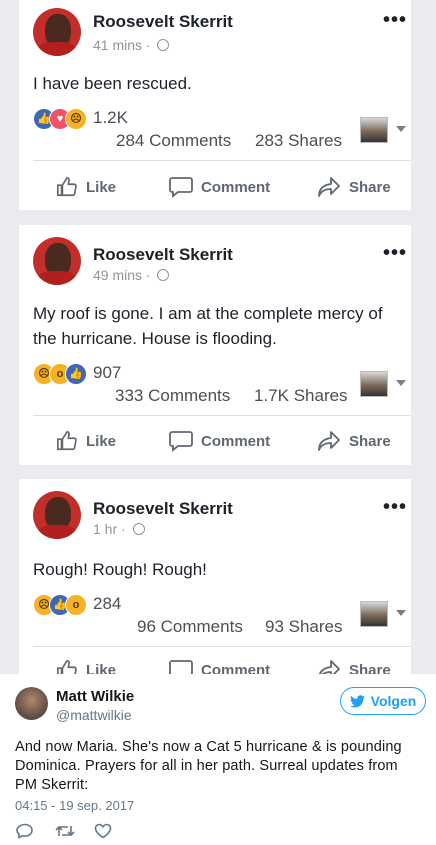 This screenshot has width=436, height=845. What do you see at coordinates (173, 141) in the screenshot?
I see `comments-count: 284 Comments` at bounding box center [173, 141].